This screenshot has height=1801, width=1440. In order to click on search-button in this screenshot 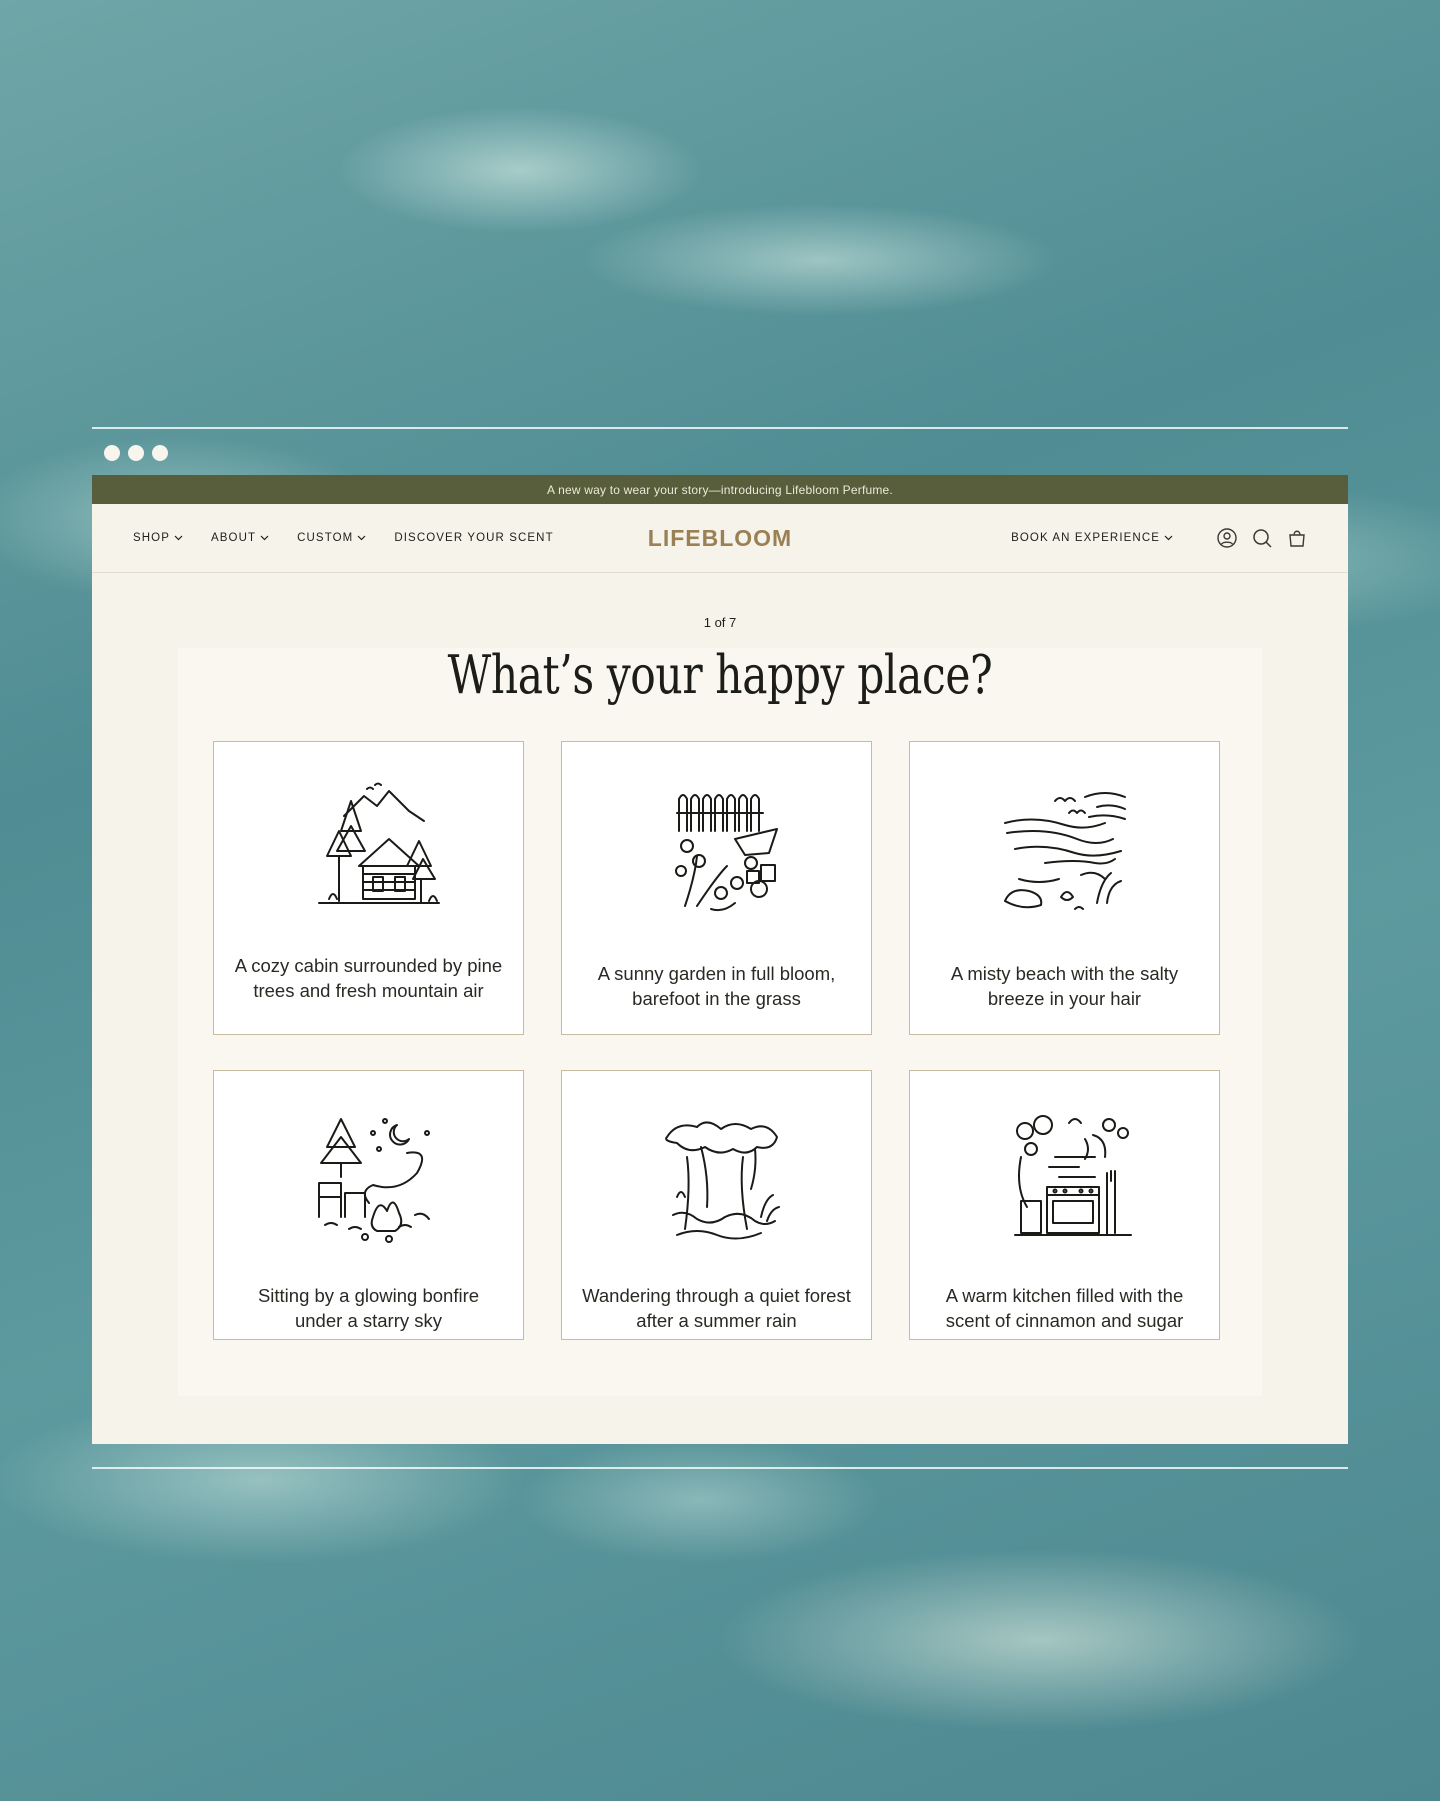, I will do `click(1262, 538)`.